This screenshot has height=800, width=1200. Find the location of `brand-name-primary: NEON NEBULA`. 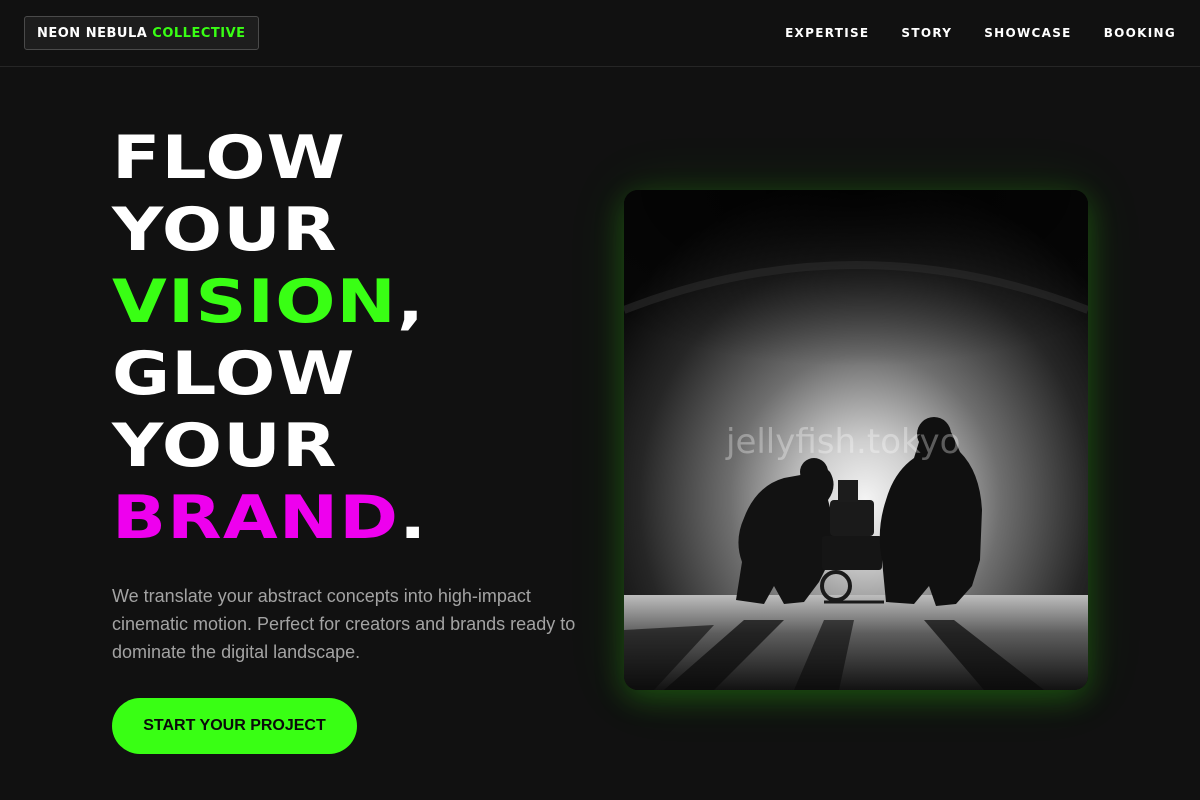

brand-name-primary: NEON NEBULA is located at coordinates (92, 33).